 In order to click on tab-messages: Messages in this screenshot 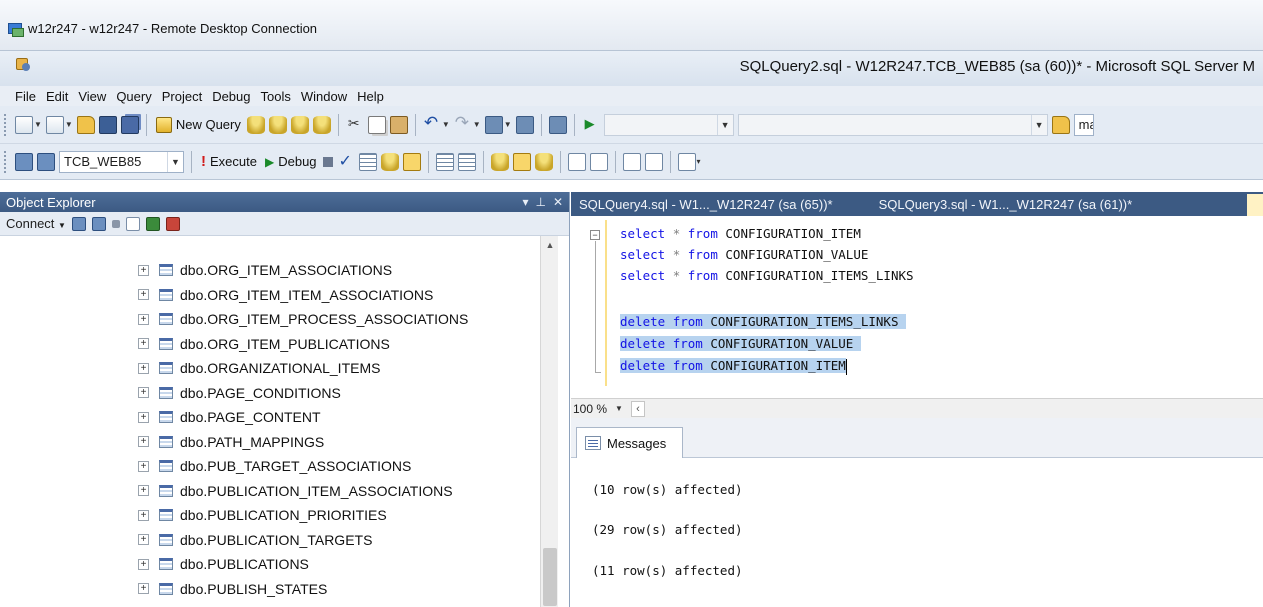, I will do `click(629, 442)`.